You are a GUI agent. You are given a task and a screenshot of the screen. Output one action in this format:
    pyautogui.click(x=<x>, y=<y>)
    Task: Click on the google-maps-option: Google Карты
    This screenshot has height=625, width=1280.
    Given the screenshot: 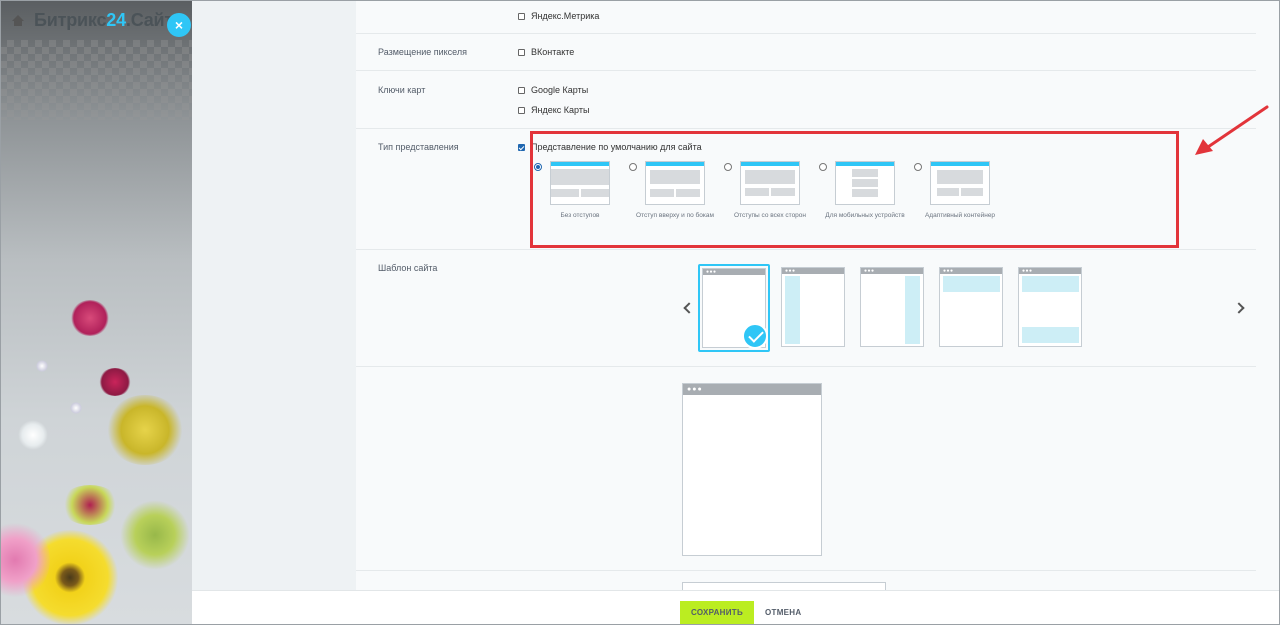 What is the action you would take?
    pyautogui.click(x=553, y=90)
    